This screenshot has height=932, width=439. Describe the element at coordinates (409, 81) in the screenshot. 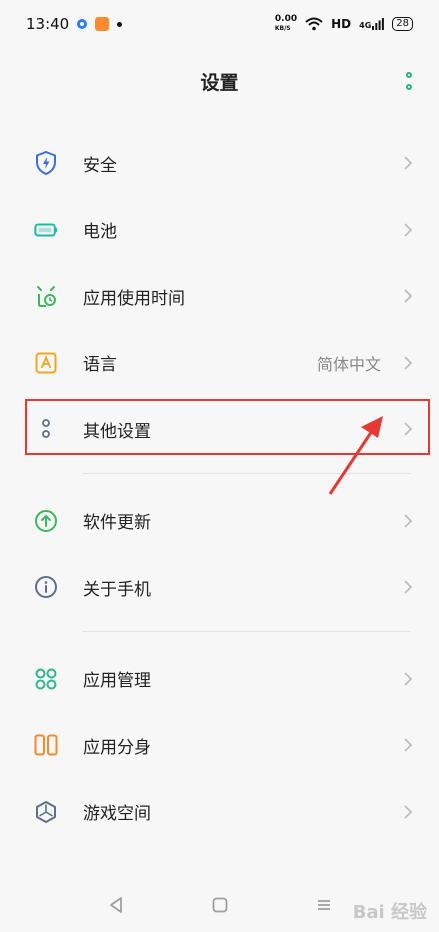

I see `more-menu-icon` at that location.